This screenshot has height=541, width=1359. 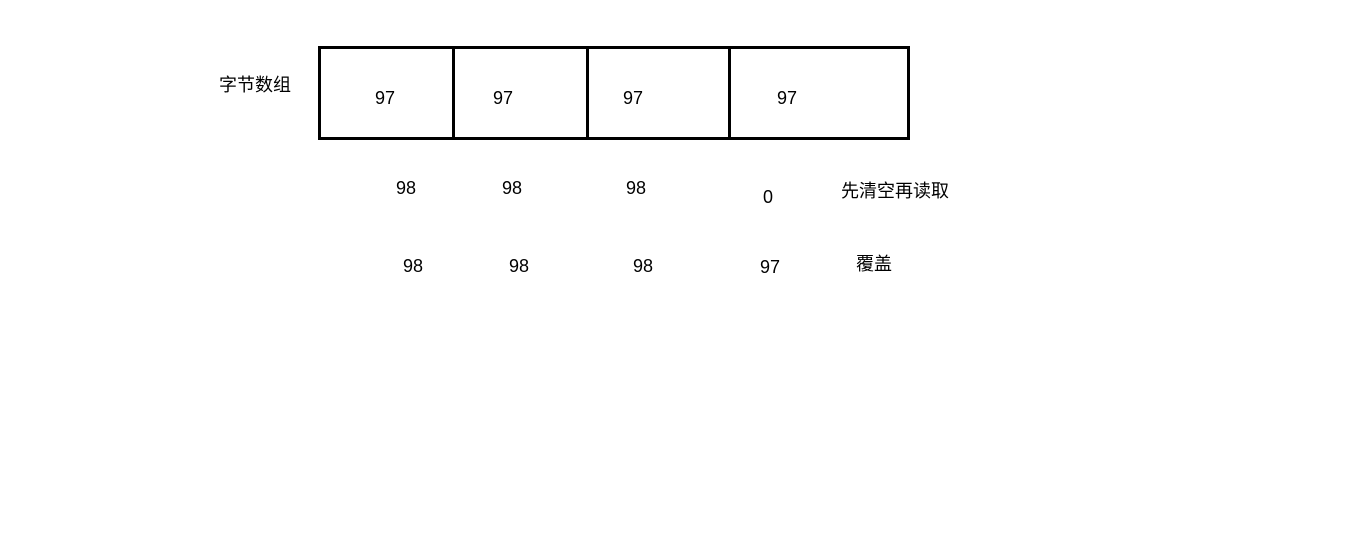 What do you see at coordinates (895, 191) in the screenshot?
I see `clear-row-note: 先清空再读取` at bounding box center [895, 191].